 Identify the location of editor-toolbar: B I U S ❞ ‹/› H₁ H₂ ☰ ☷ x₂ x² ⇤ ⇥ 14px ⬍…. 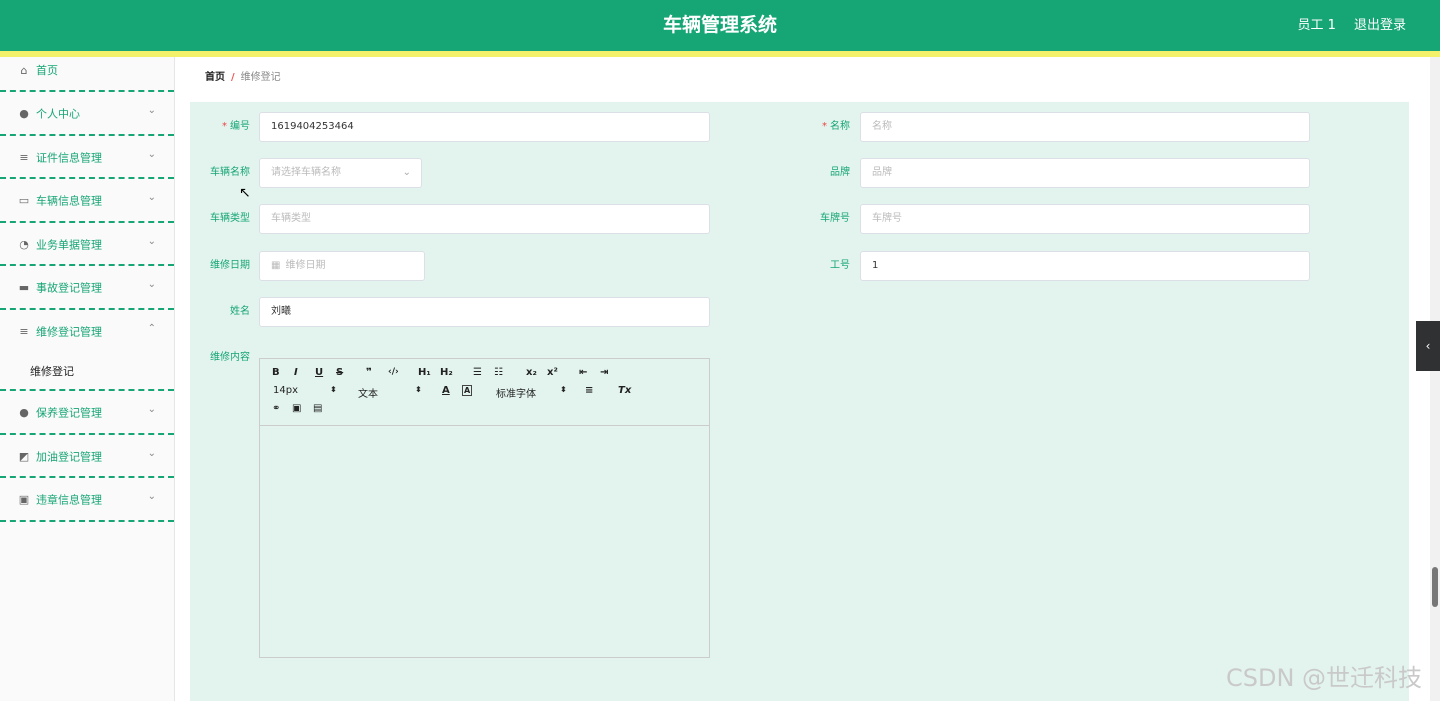
(484, 392).